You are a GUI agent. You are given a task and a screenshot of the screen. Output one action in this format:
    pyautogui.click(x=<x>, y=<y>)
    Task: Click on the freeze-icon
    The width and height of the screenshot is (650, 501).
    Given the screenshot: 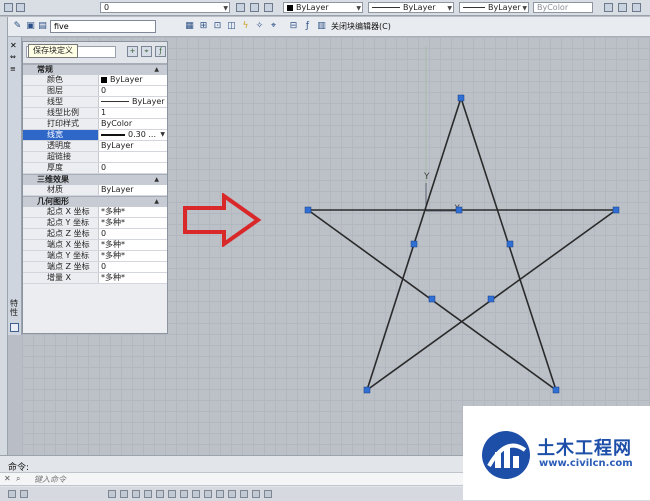 What is the action you would take?
    pyautogui.click(x=20, y=7)
    